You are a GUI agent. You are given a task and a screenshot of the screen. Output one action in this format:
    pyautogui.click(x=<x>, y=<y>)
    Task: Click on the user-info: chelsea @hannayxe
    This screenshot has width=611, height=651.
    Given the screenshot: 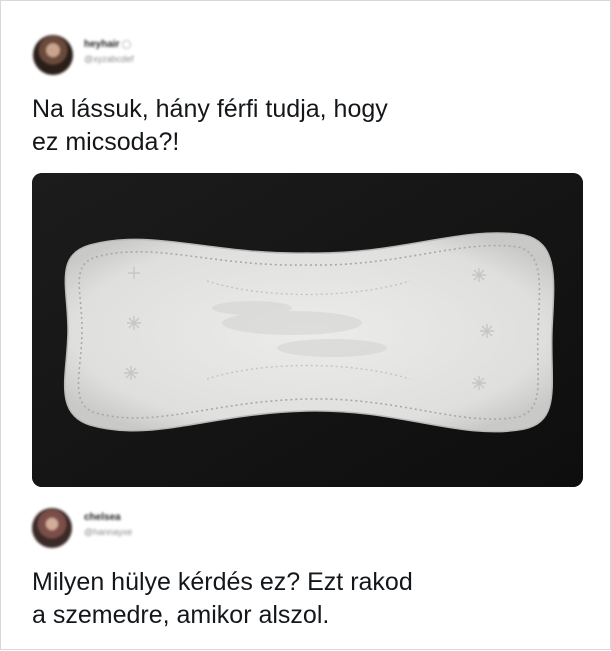 What is the action you would take?
    pyautogui.click(x=108, y=525)
    